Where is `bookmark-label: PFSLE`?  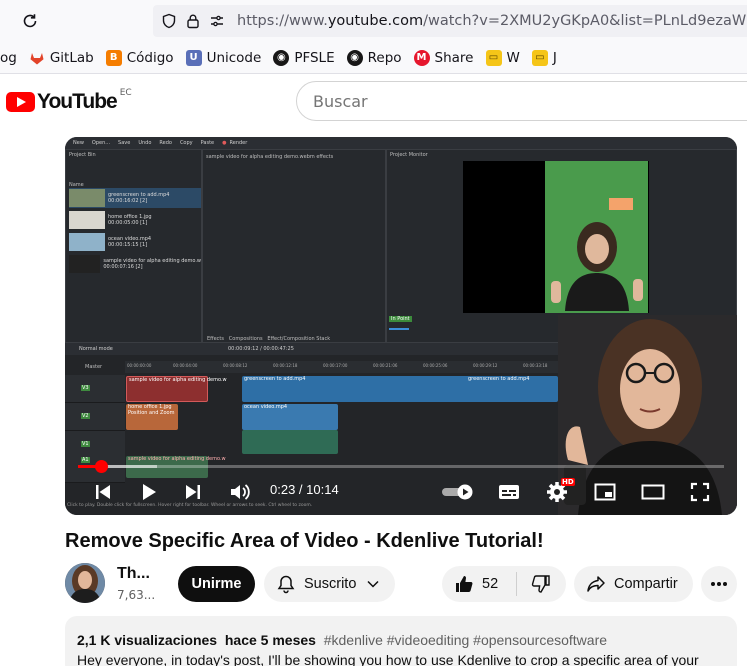 bookmark-label: PFSLE is located at coordinates (314, 57).